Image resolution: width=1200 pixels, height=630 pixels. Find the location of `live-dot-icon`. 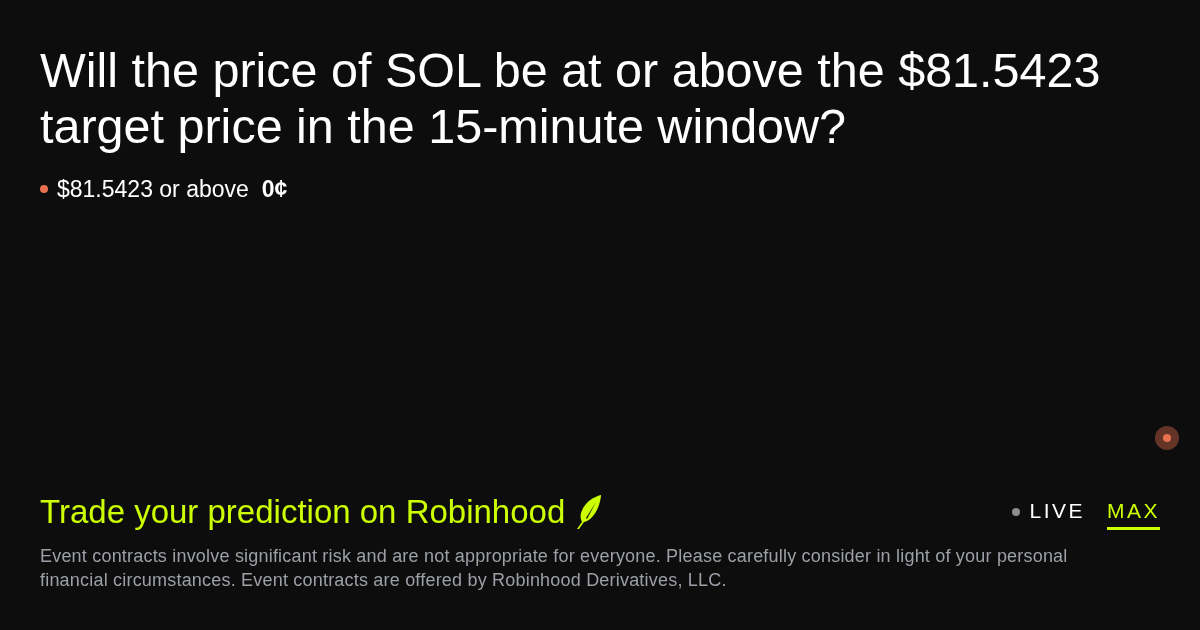

live-dot-icon is located at coordinates (1016, 512).